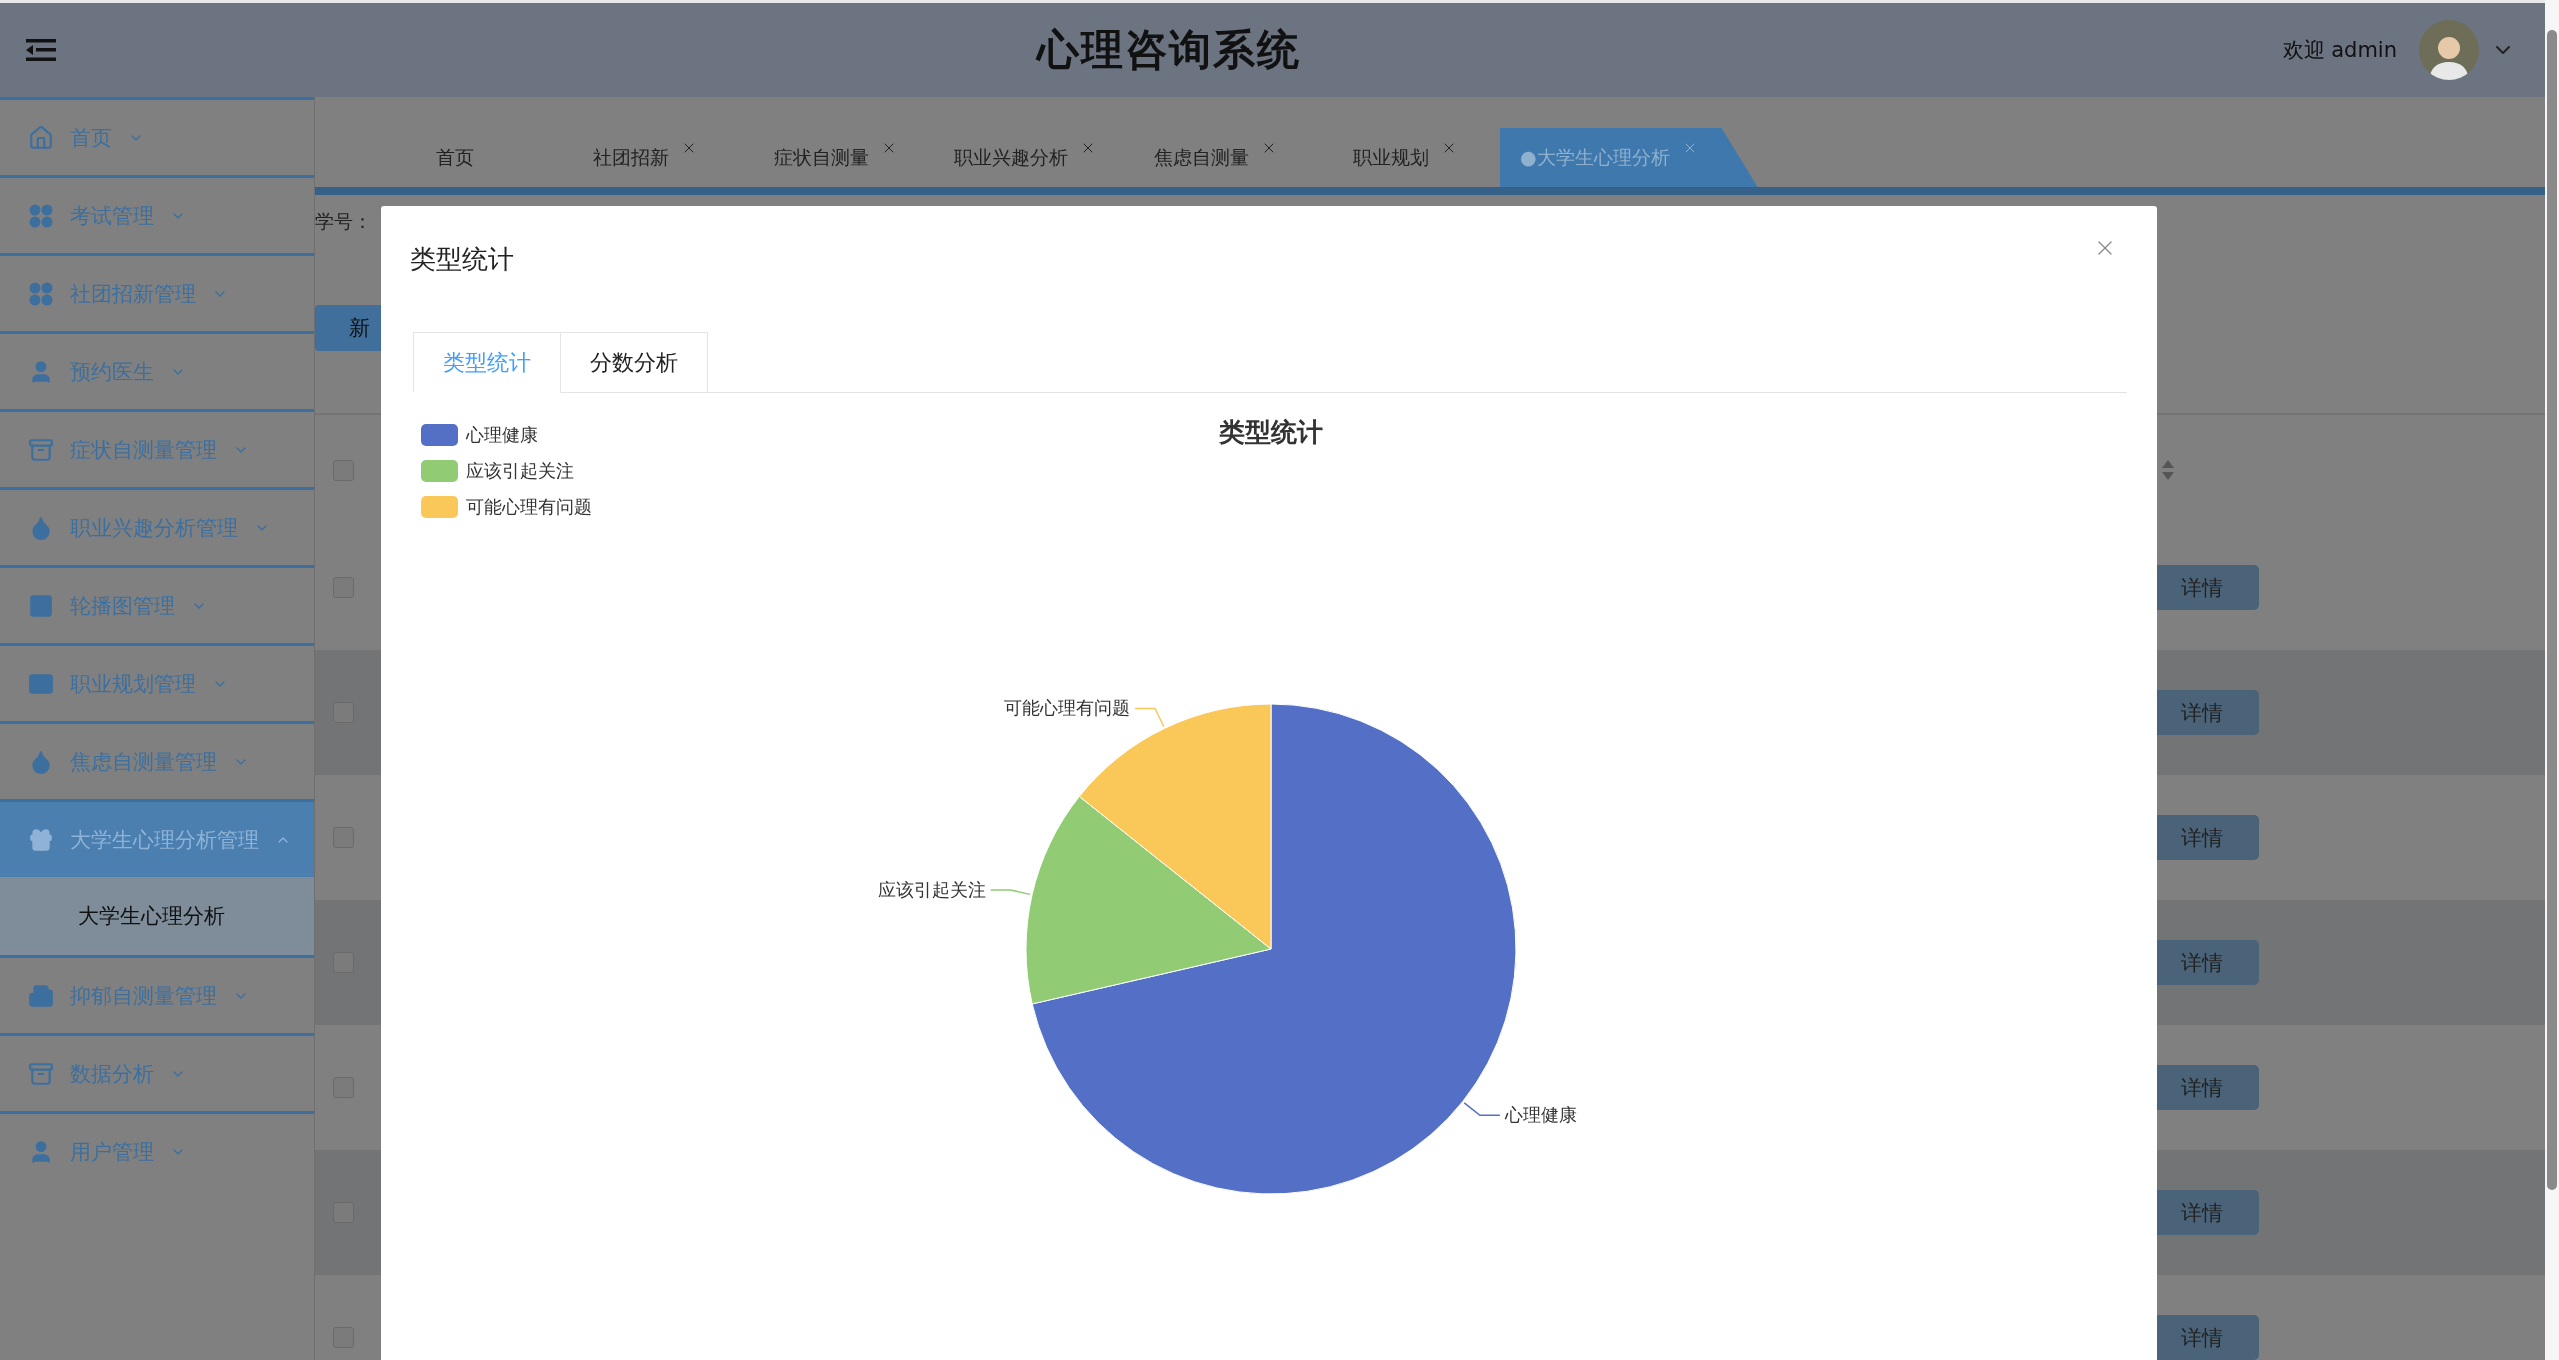 This screenshot has height=1360, width=2559. Describe the element at coordinates (157, 370) in the screenshot. I see `sidebar-item: 预约医生` at that location.